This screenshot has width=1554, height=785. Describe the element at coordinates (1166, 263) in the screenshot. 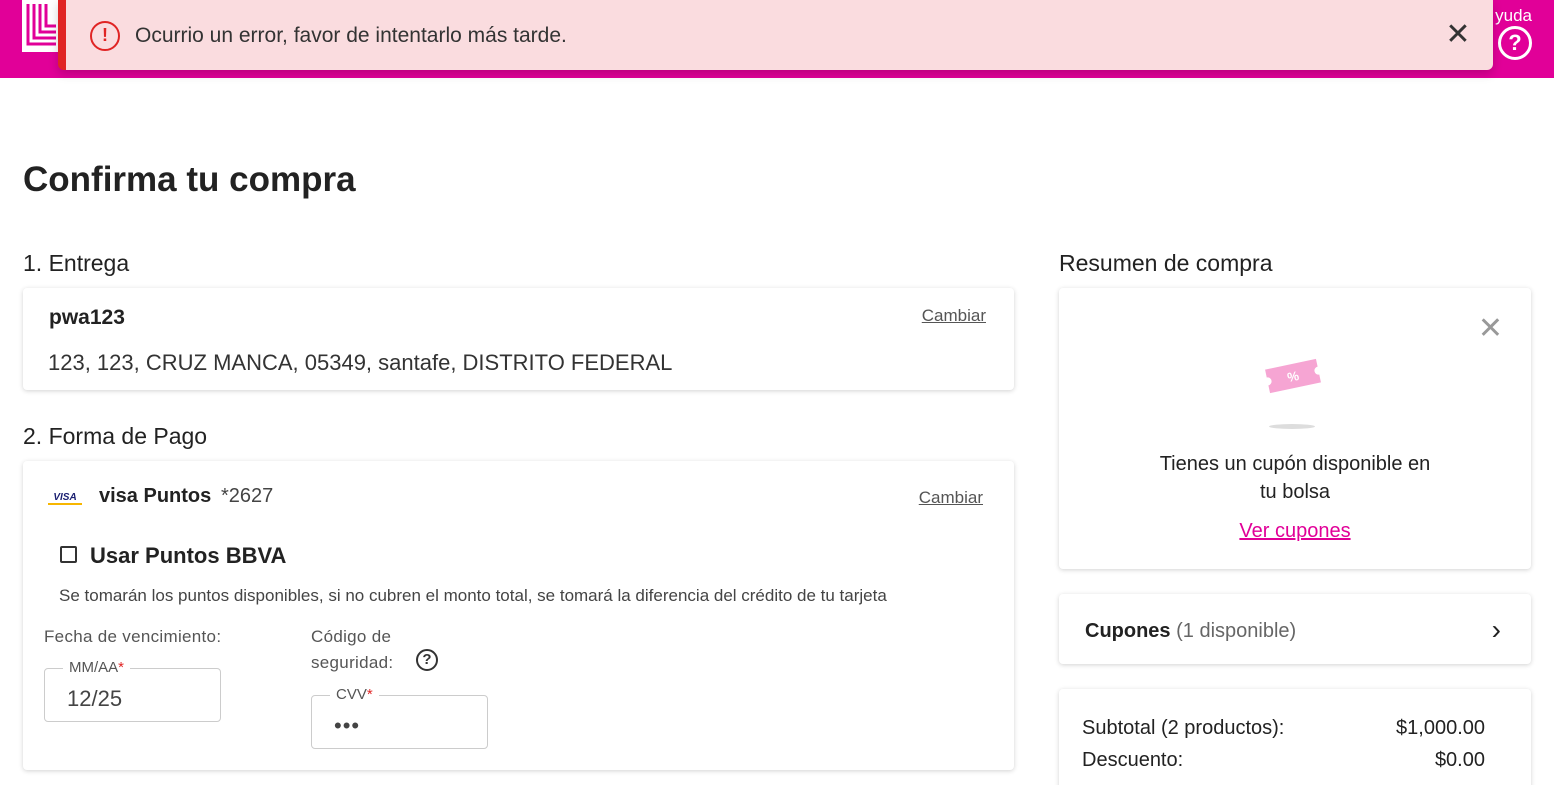

I see `summary-section-title: Resumen de compra` at that location.